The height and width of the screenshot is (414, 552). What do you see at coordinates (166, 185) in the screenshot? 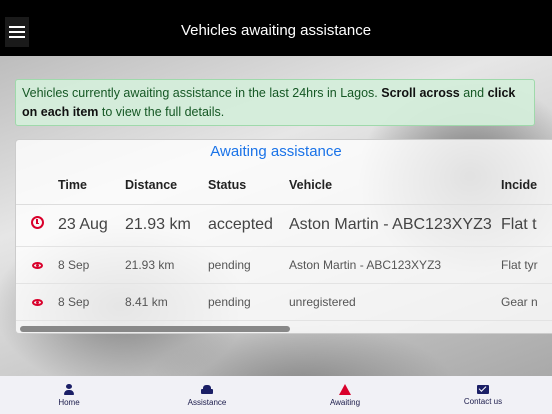
I see `header-distance: Distance` at bounding box center [166, 185].